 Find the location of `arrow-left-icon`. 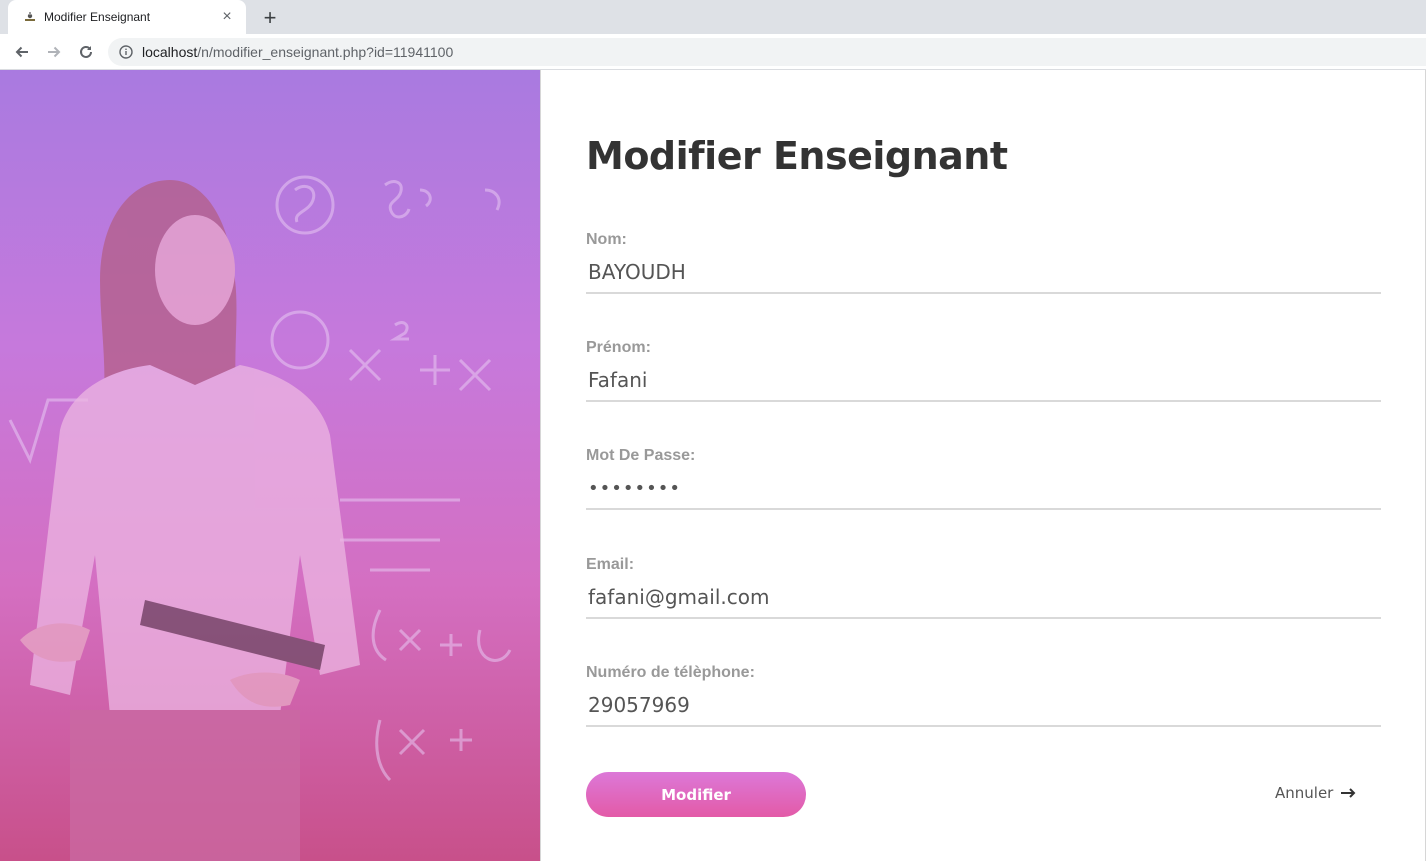

arrow-left-icon is located at coordinates (21, 52).